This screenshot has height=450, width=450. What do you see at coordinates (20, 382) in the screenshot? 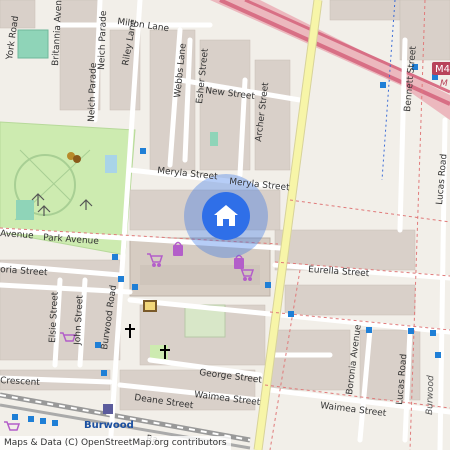
I see `label-crescent: Crescent` at bounding box center [20, 382].